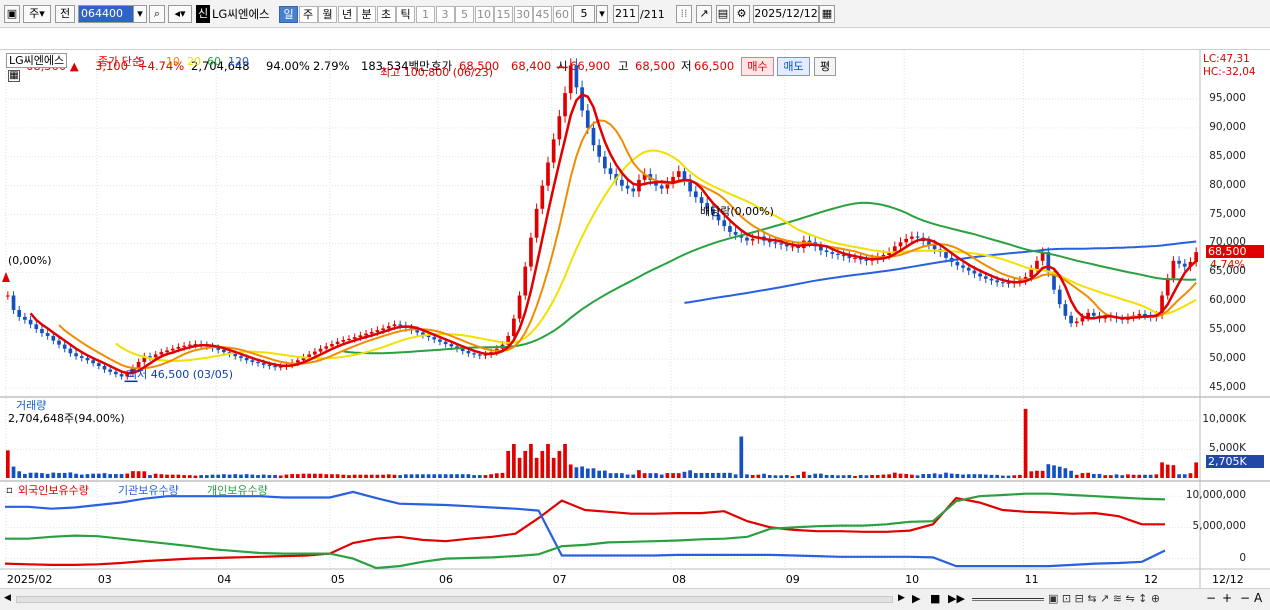 This screenshot has height=610, width=1270. Describe the element at coordinates (347, 14) in the screenshot. I see `period-button-3: 년` at that location.